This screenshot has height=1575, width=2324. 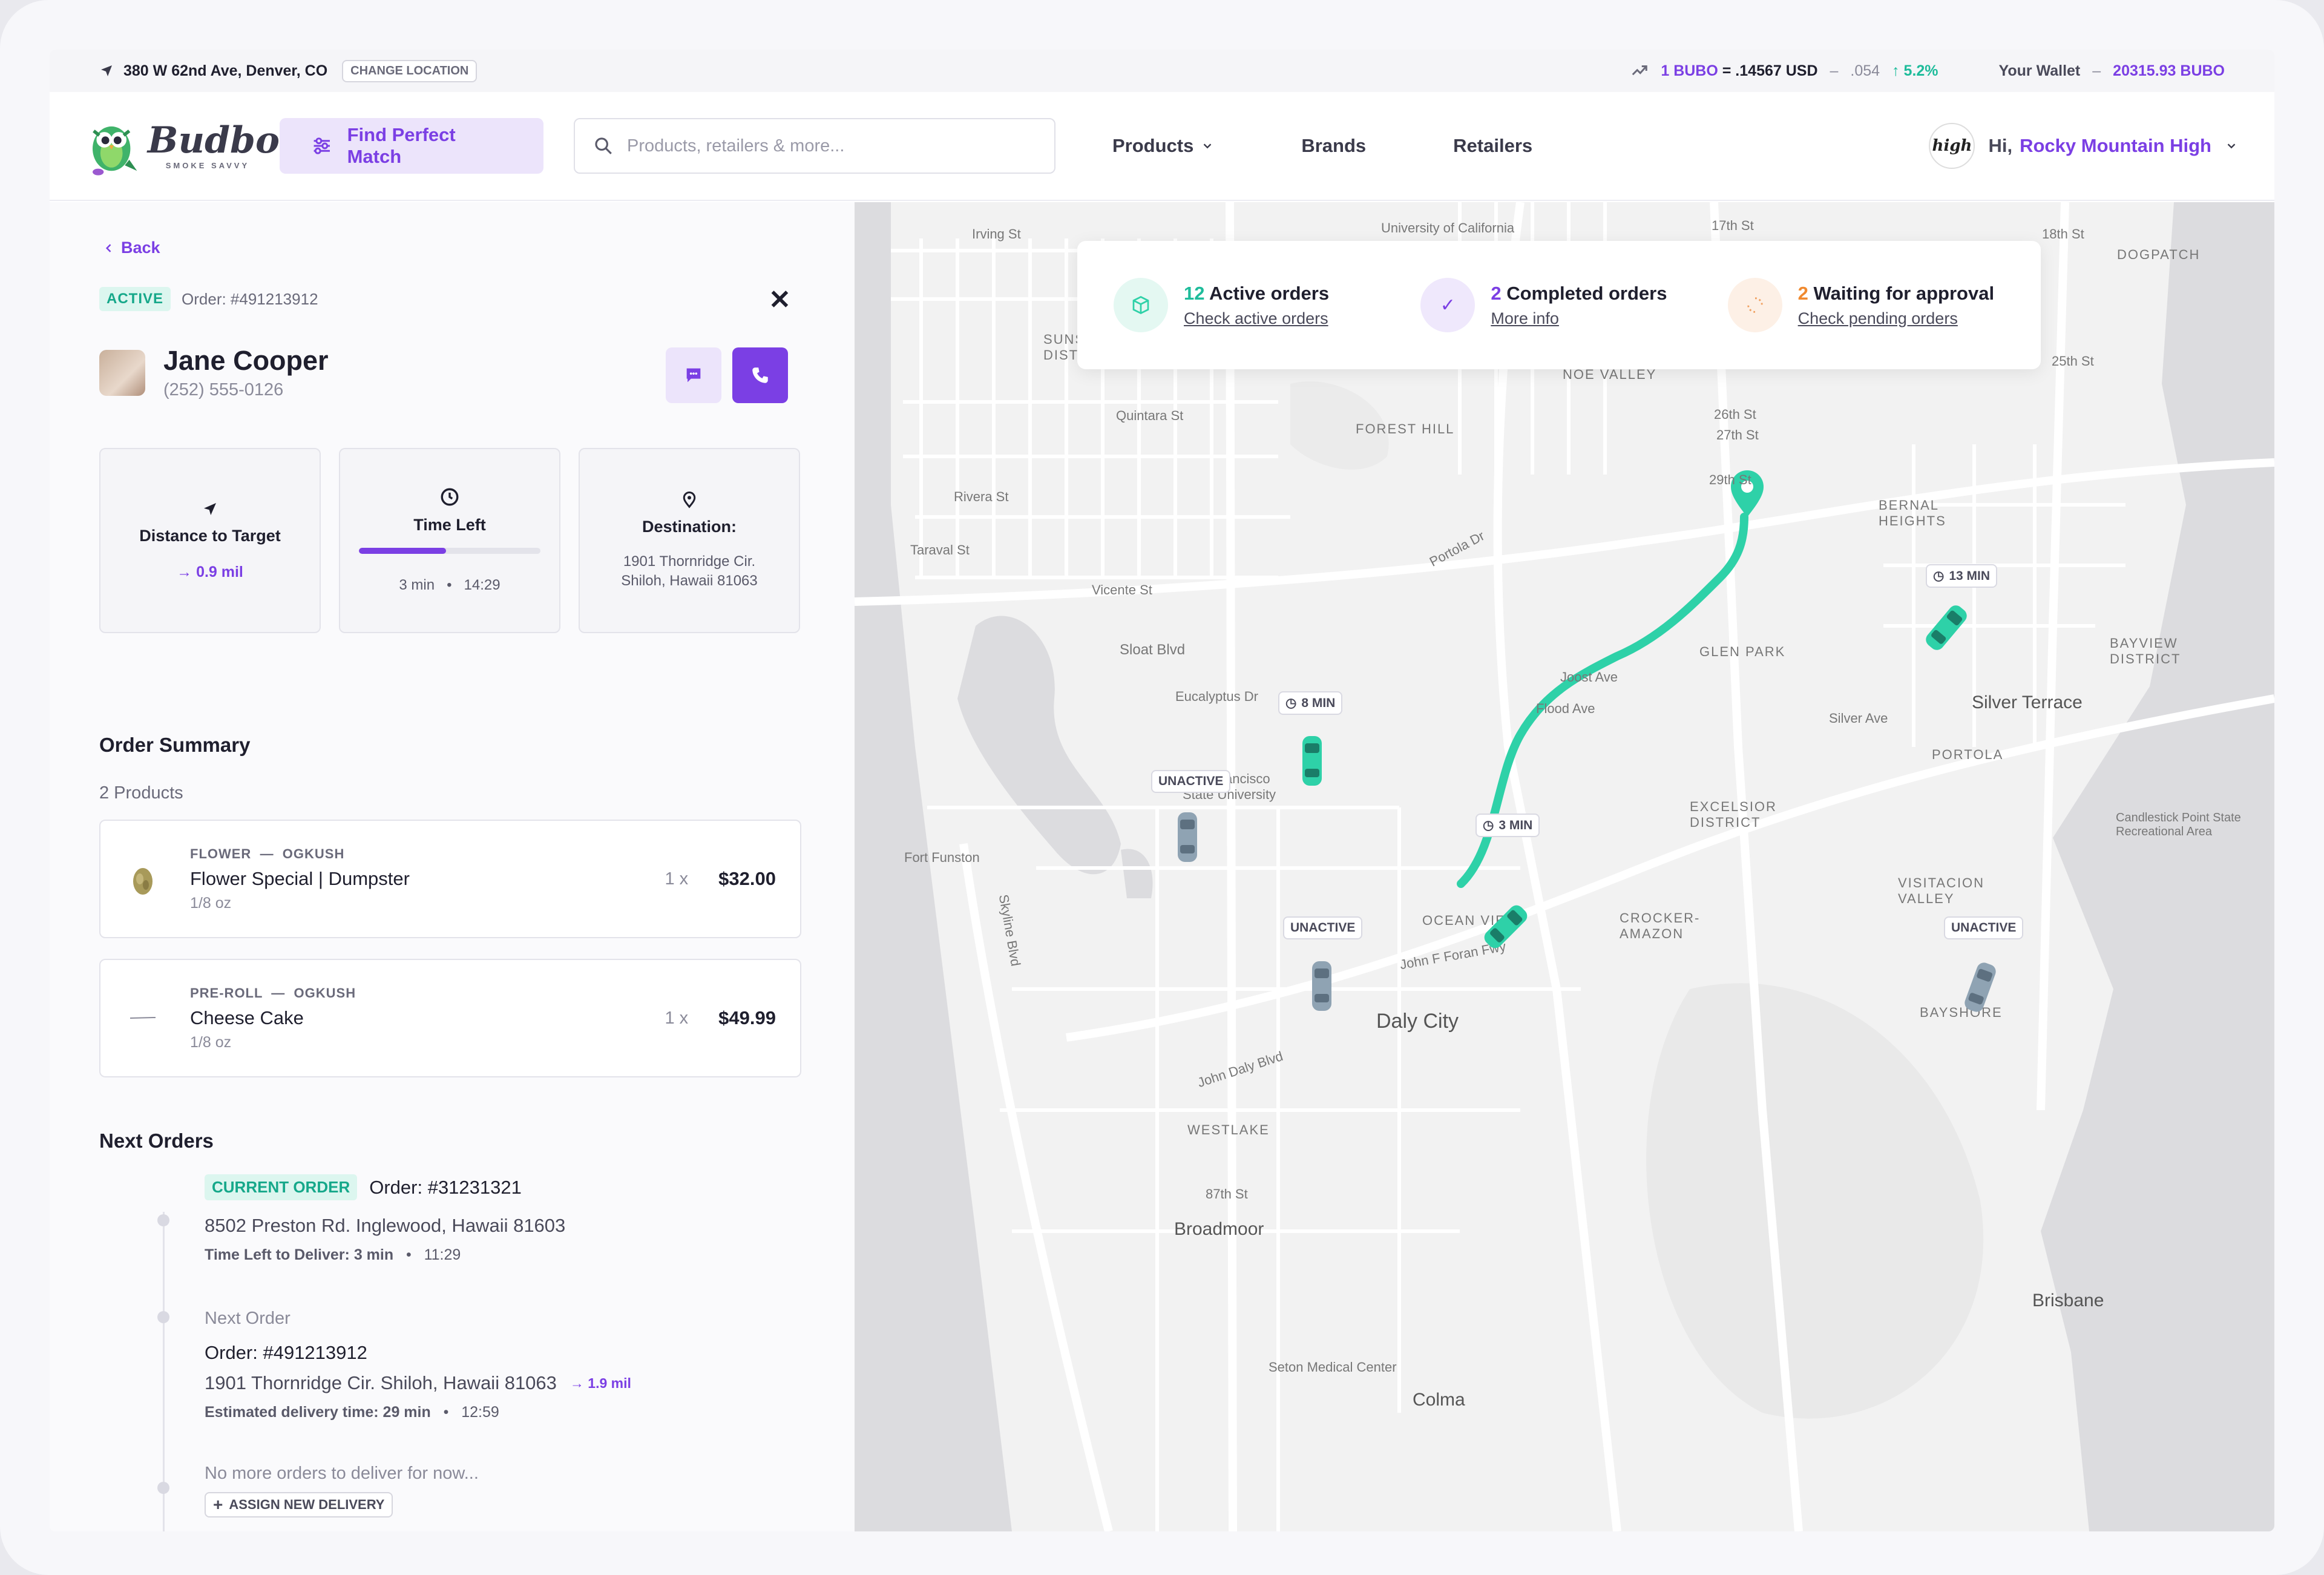 What do you see at coordinates (163, 1317) in the screenshot?
I see `timeline-dot` at bounding box center [163, 1317].